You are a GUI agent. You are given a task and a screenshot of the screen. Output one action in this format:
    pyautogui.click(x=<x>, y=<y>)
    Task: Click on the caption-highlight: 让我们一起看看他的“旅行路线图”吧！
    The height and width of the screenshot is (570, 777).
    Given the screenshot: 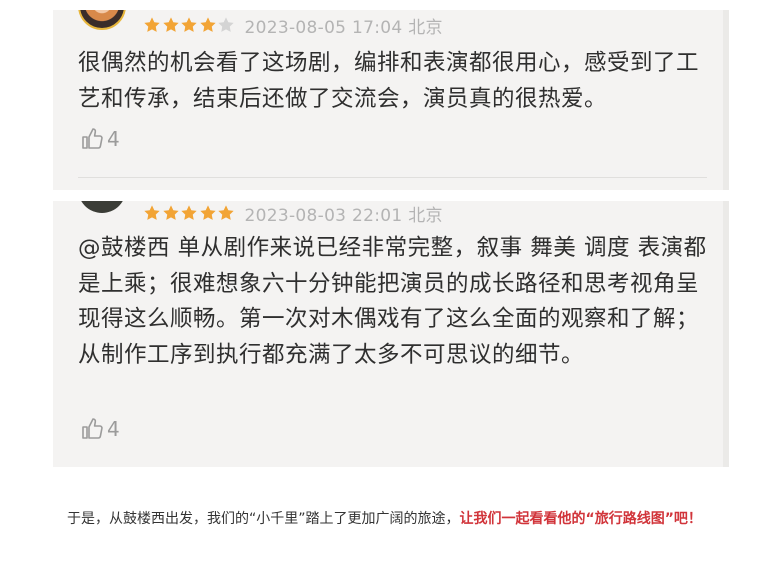 What is the action you would take?
    pyautogui.click(x=580, y=519)
    